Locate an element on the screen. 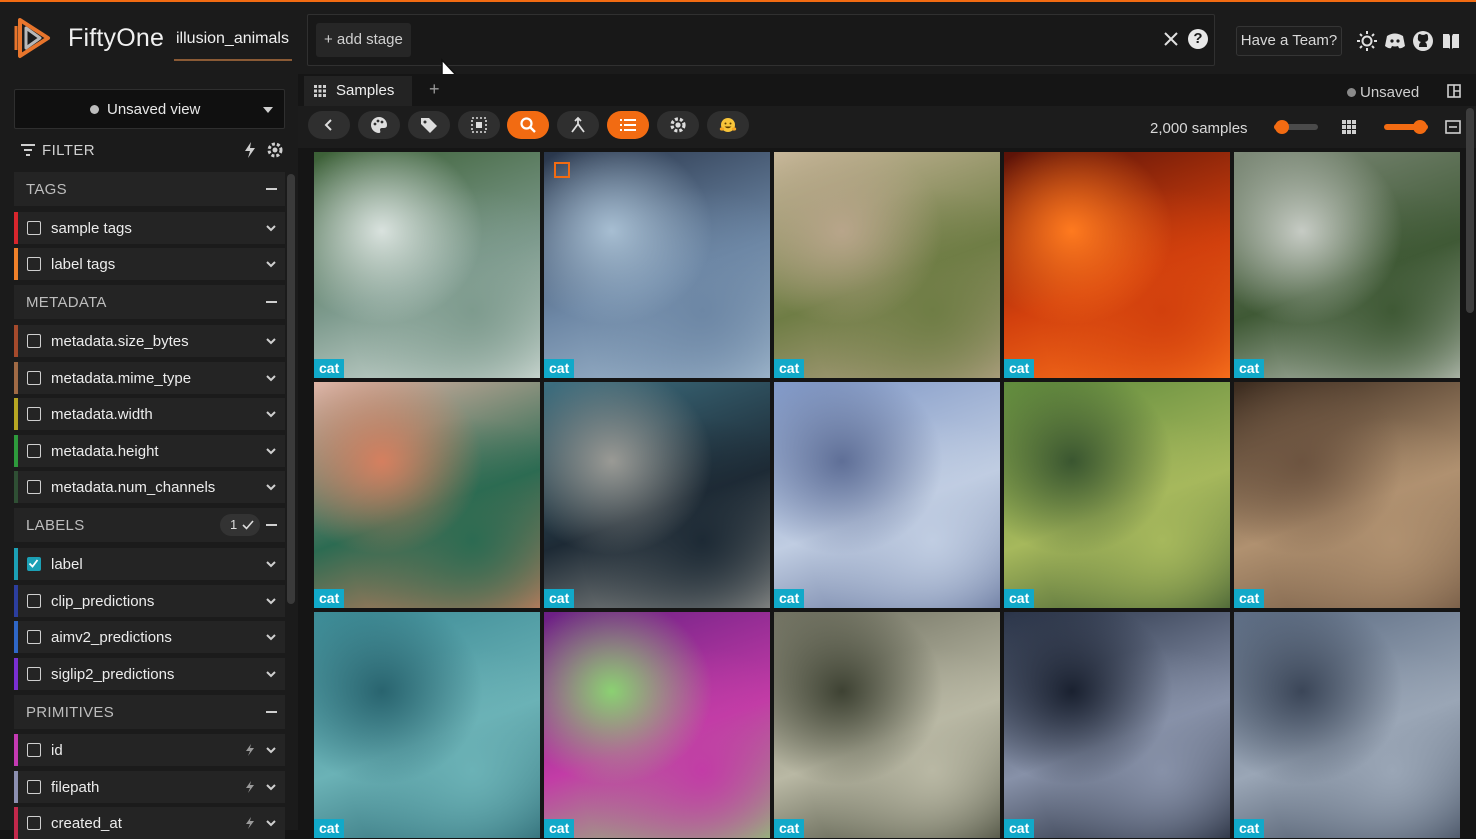 Image resolution: width=1476 pixels, height=839 pixels. tag-button is located at coordinates (429, 125).